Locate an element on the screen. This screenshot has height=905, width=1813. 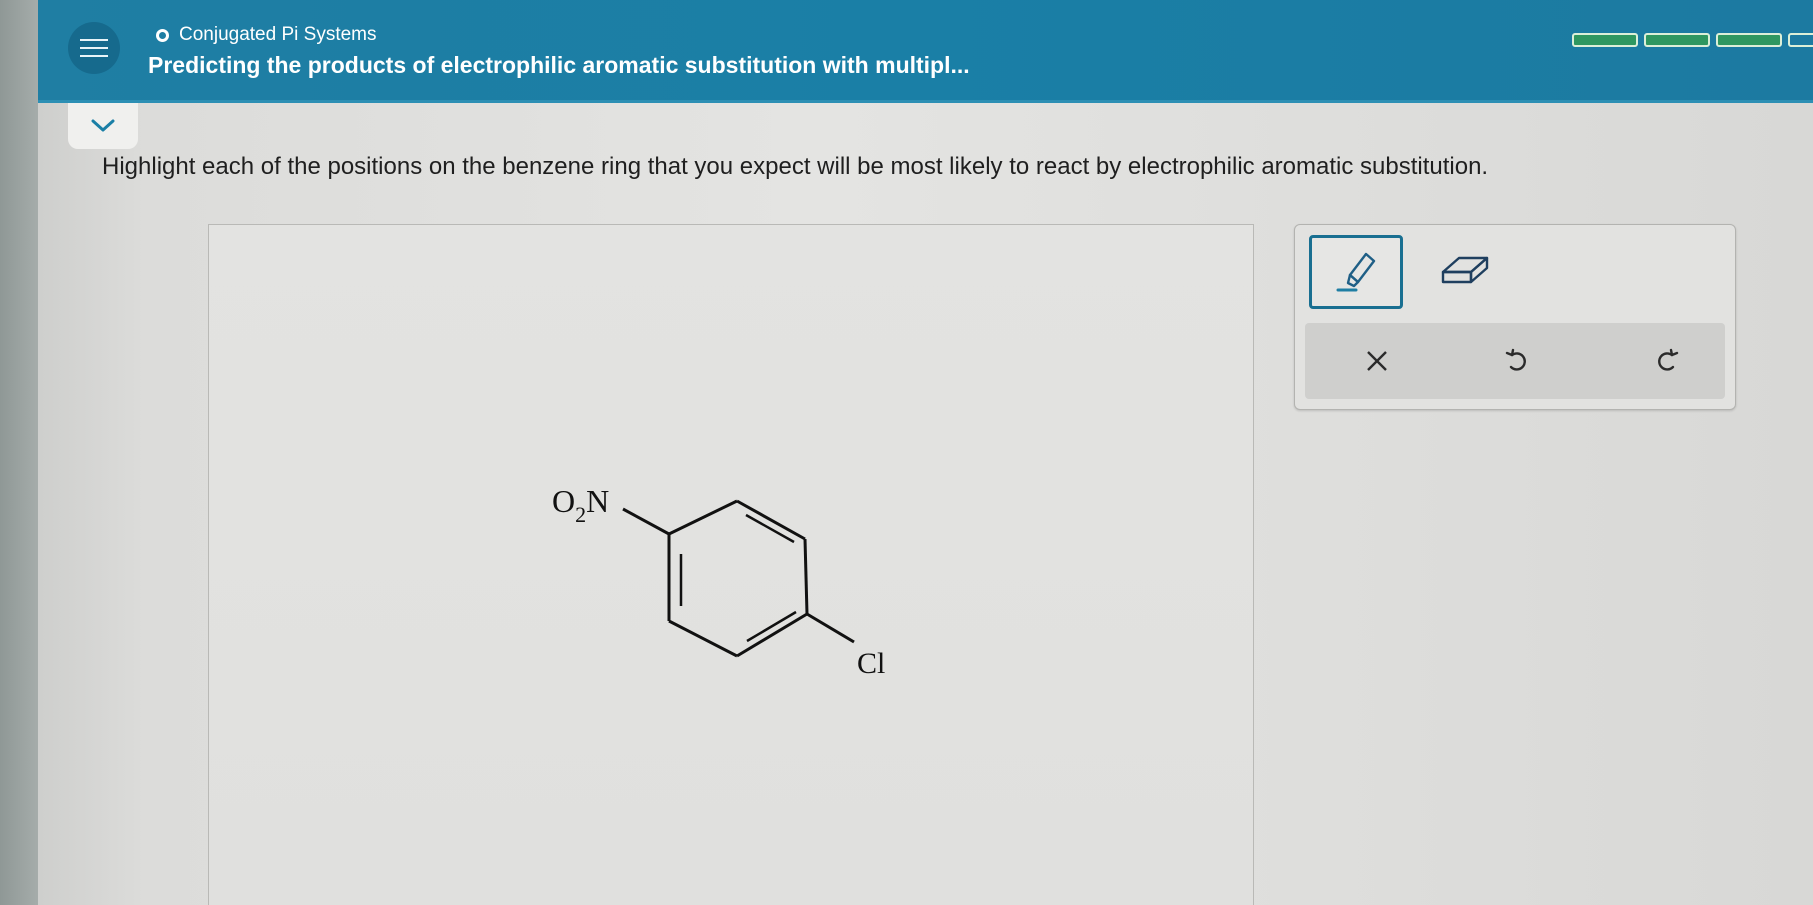
redo-icon is located at coordinates (1668, 359).